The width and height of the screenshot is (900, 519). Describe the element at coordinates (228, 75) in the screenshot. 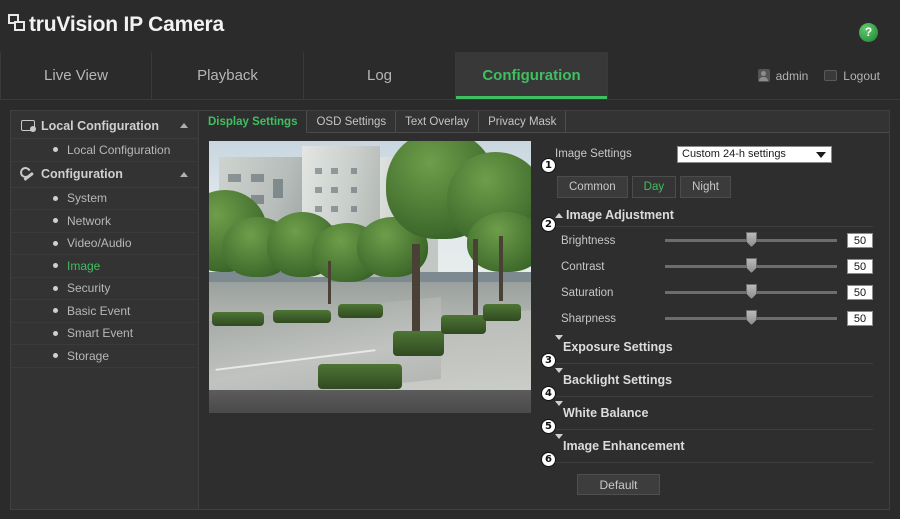

I see `nav-tab-playback: Playback` at that location.